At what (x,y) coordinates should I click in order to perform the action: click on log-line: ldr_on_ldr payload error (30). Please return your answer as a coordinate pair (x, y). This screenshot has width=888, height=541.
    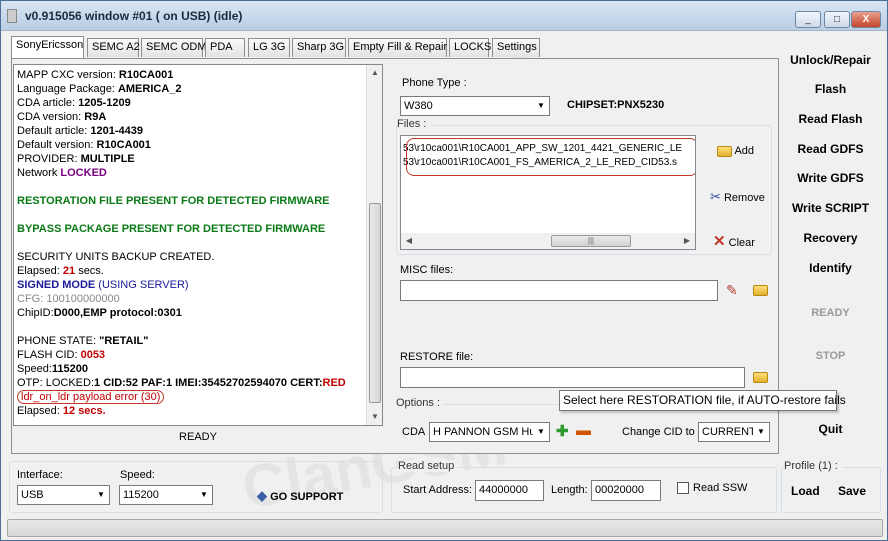
    Looking at the image, I should click on (192, 397).